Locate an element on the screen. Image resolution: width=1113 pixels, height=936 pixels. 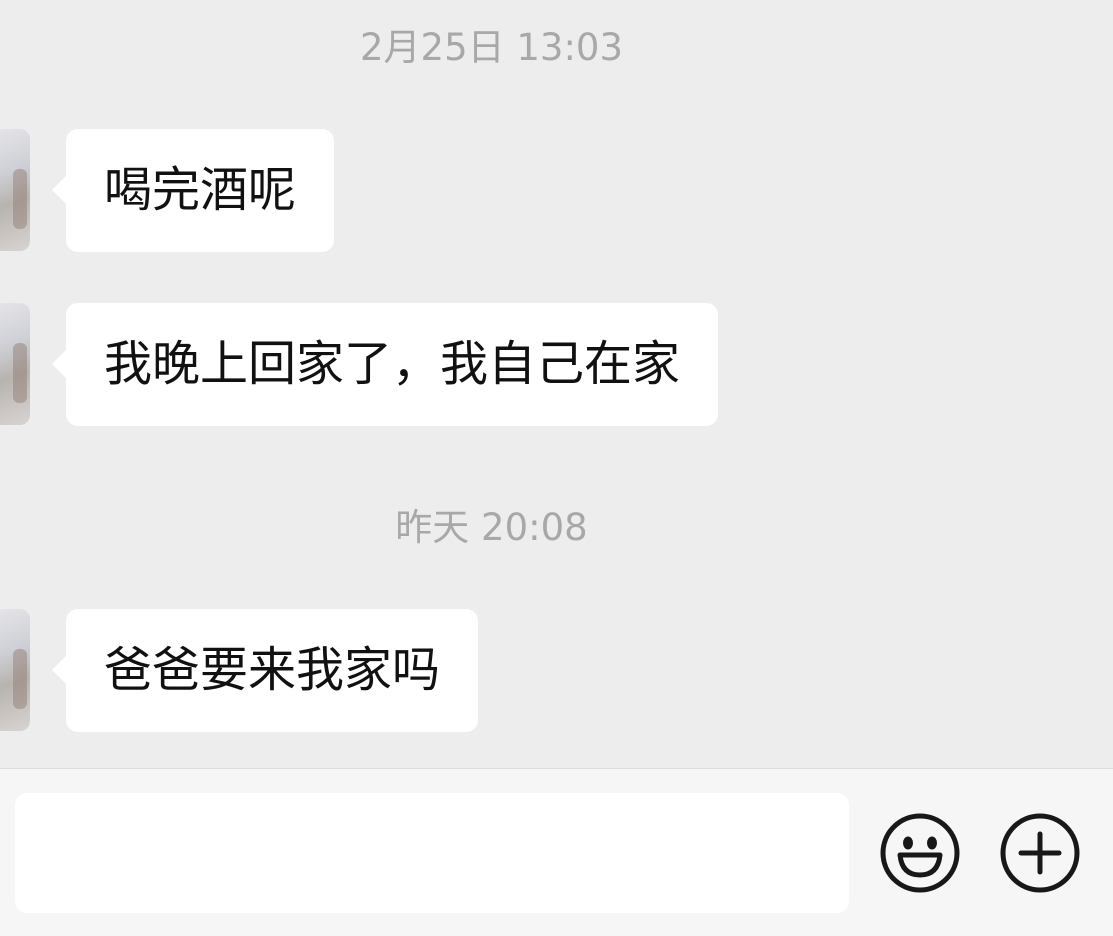
message-bubble: 爸爸要来我家吗 is located at coordinates (265, 670).